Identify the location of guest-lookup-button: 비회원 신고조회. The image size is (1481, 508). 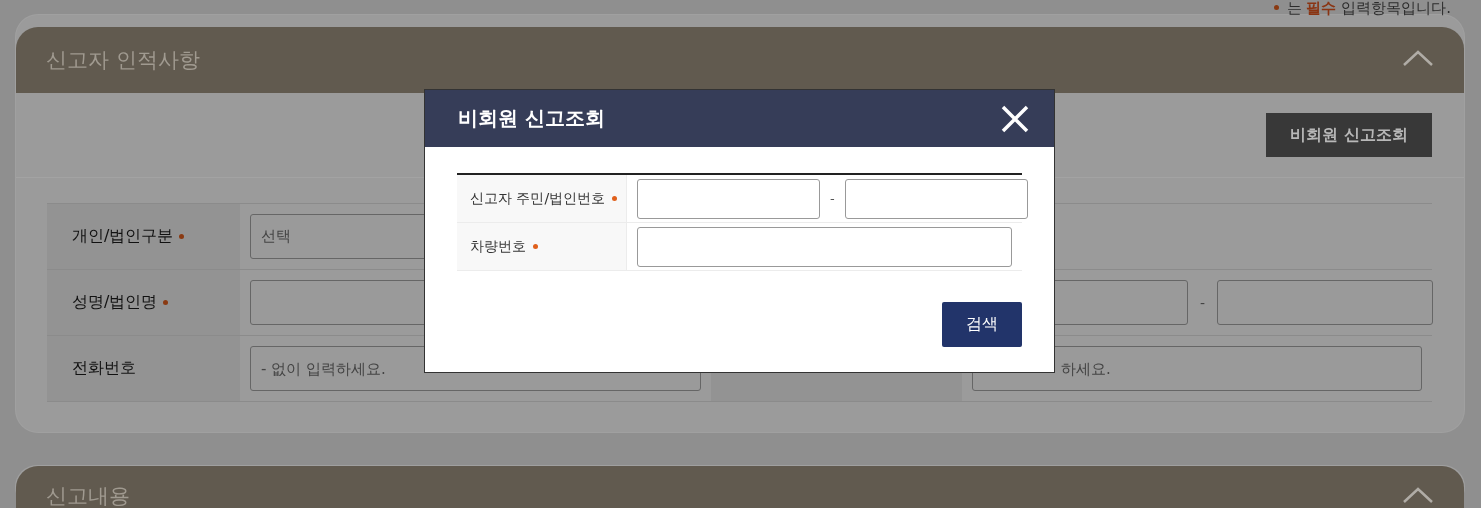
(1349, 135).